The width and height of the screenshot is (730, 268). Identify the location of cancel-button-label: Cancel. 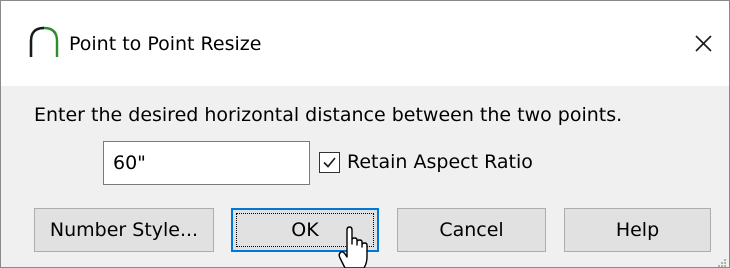
(471, 230).